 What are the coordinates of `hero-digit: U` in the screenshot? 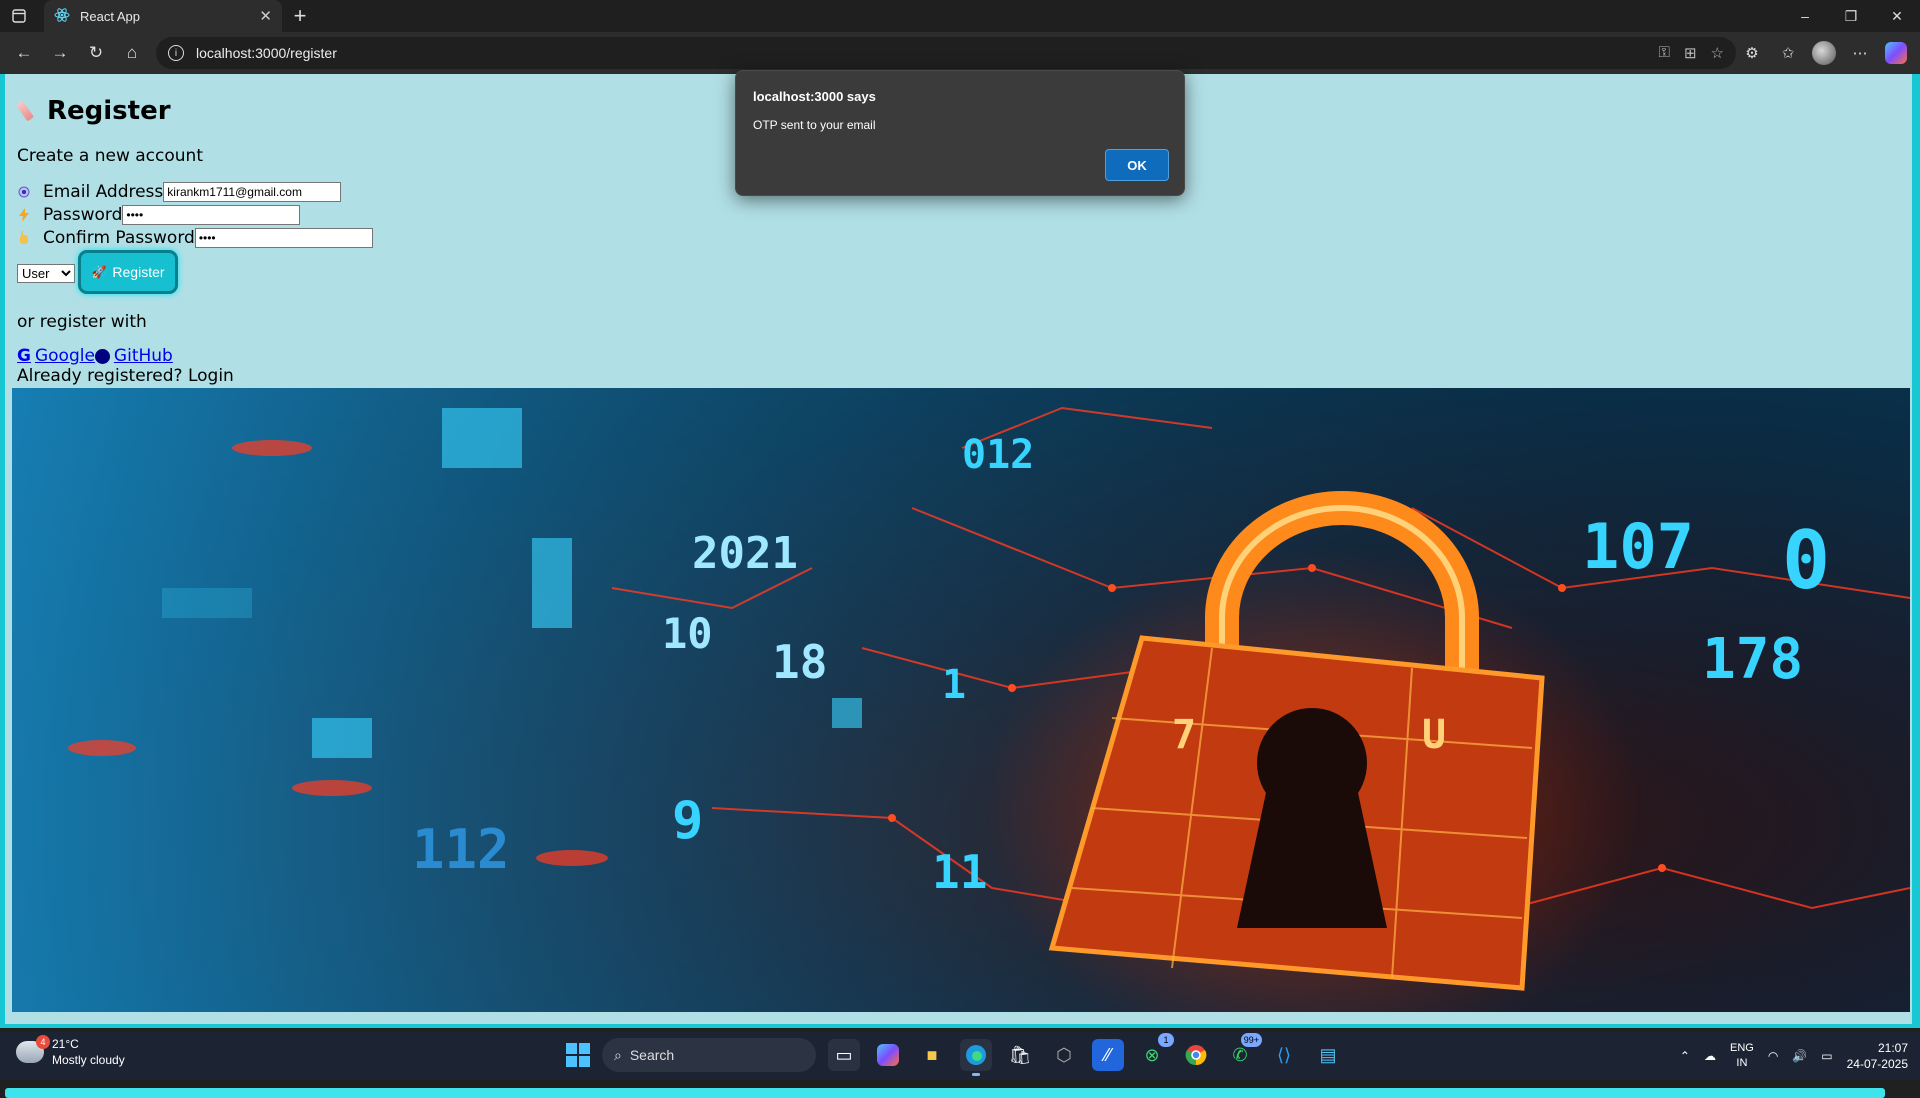 It's located at (1434, 735).